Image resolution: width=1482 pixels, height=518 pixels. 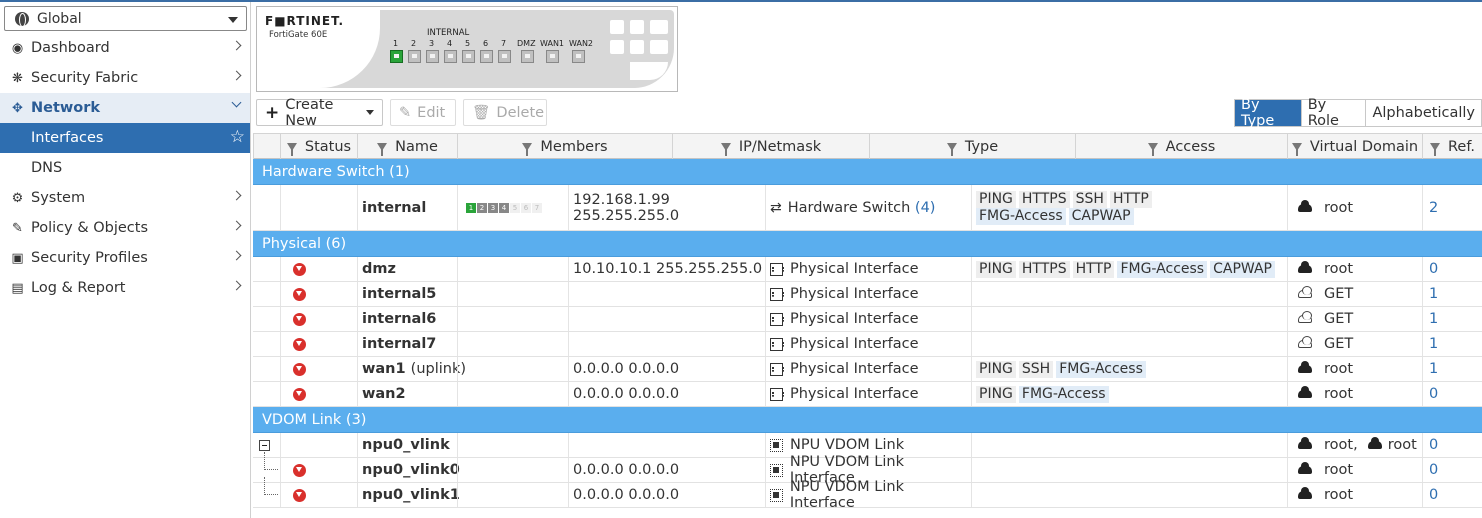 What do you see at coordinates (564, 146) in the screenshot?
I see `column-header-members: Members` at bounding box center [564, 146].